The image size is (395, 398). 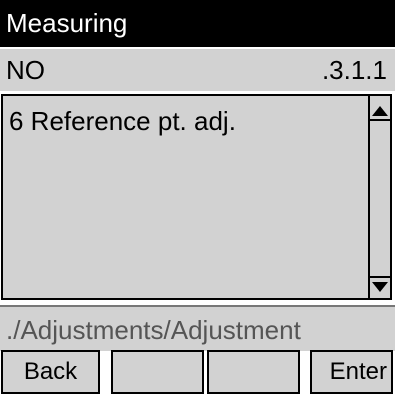 I want to click on list-item: 6 Reference pt. adj., so click(x=122, y=121).